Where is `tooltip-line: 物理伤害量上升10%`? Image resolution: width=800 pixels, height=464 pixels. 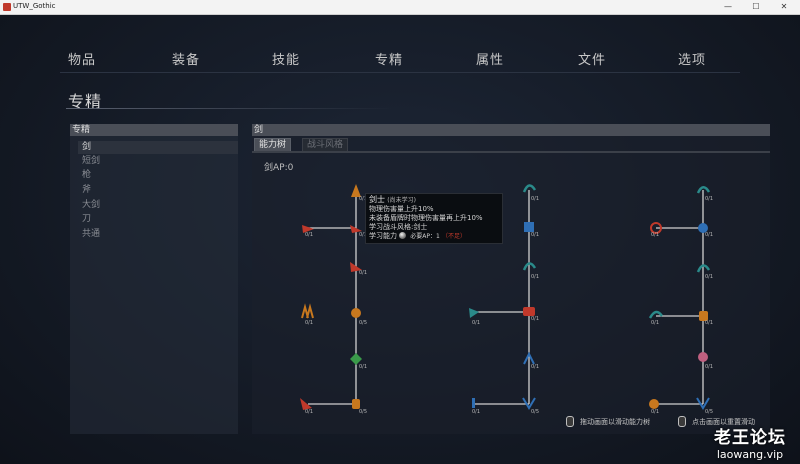
tooltip-line: 物理伤害量上升10% is located at coordinates (401, 209).